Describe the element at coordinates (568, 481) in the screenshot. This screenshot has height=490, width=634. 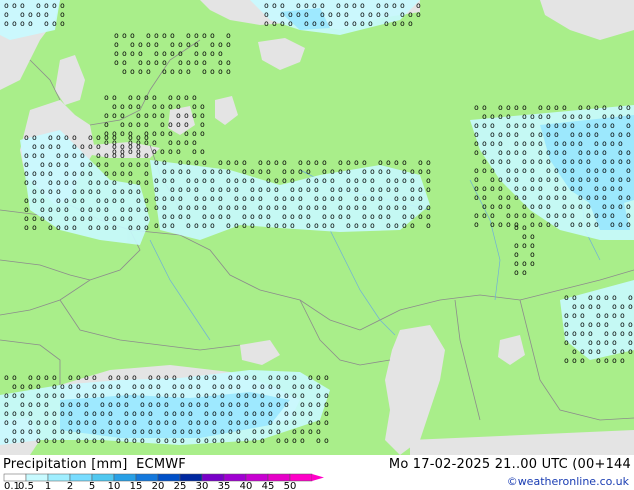
I see `copyright-text: ©weatheronline.co.uk` at that location.